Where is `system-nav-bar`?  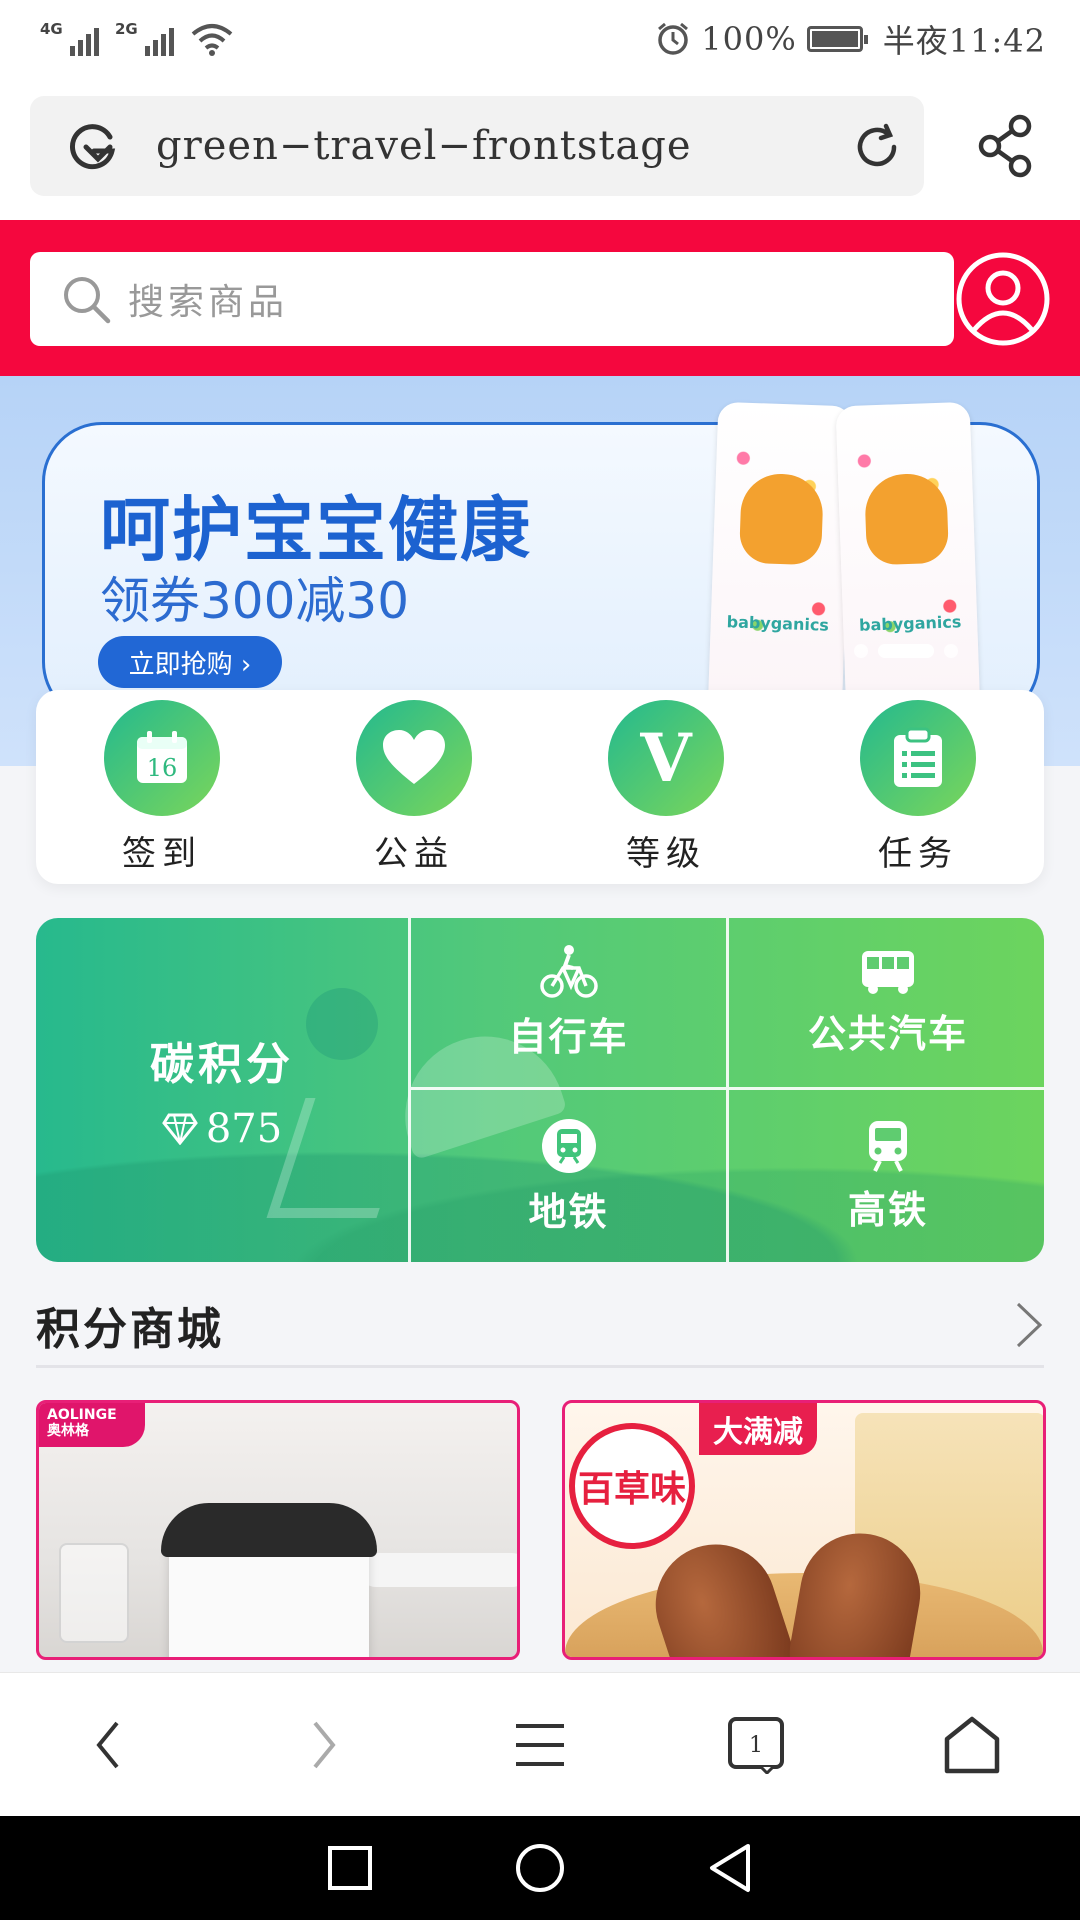 system-nav-bar is located at coordinates (540, 1868).